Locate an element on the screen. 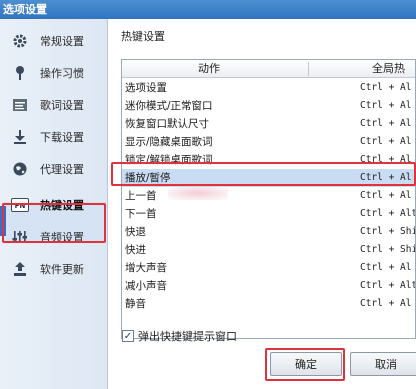  table-row: 下一首 Ctrl + Alt is located at coordinates (269, 214).